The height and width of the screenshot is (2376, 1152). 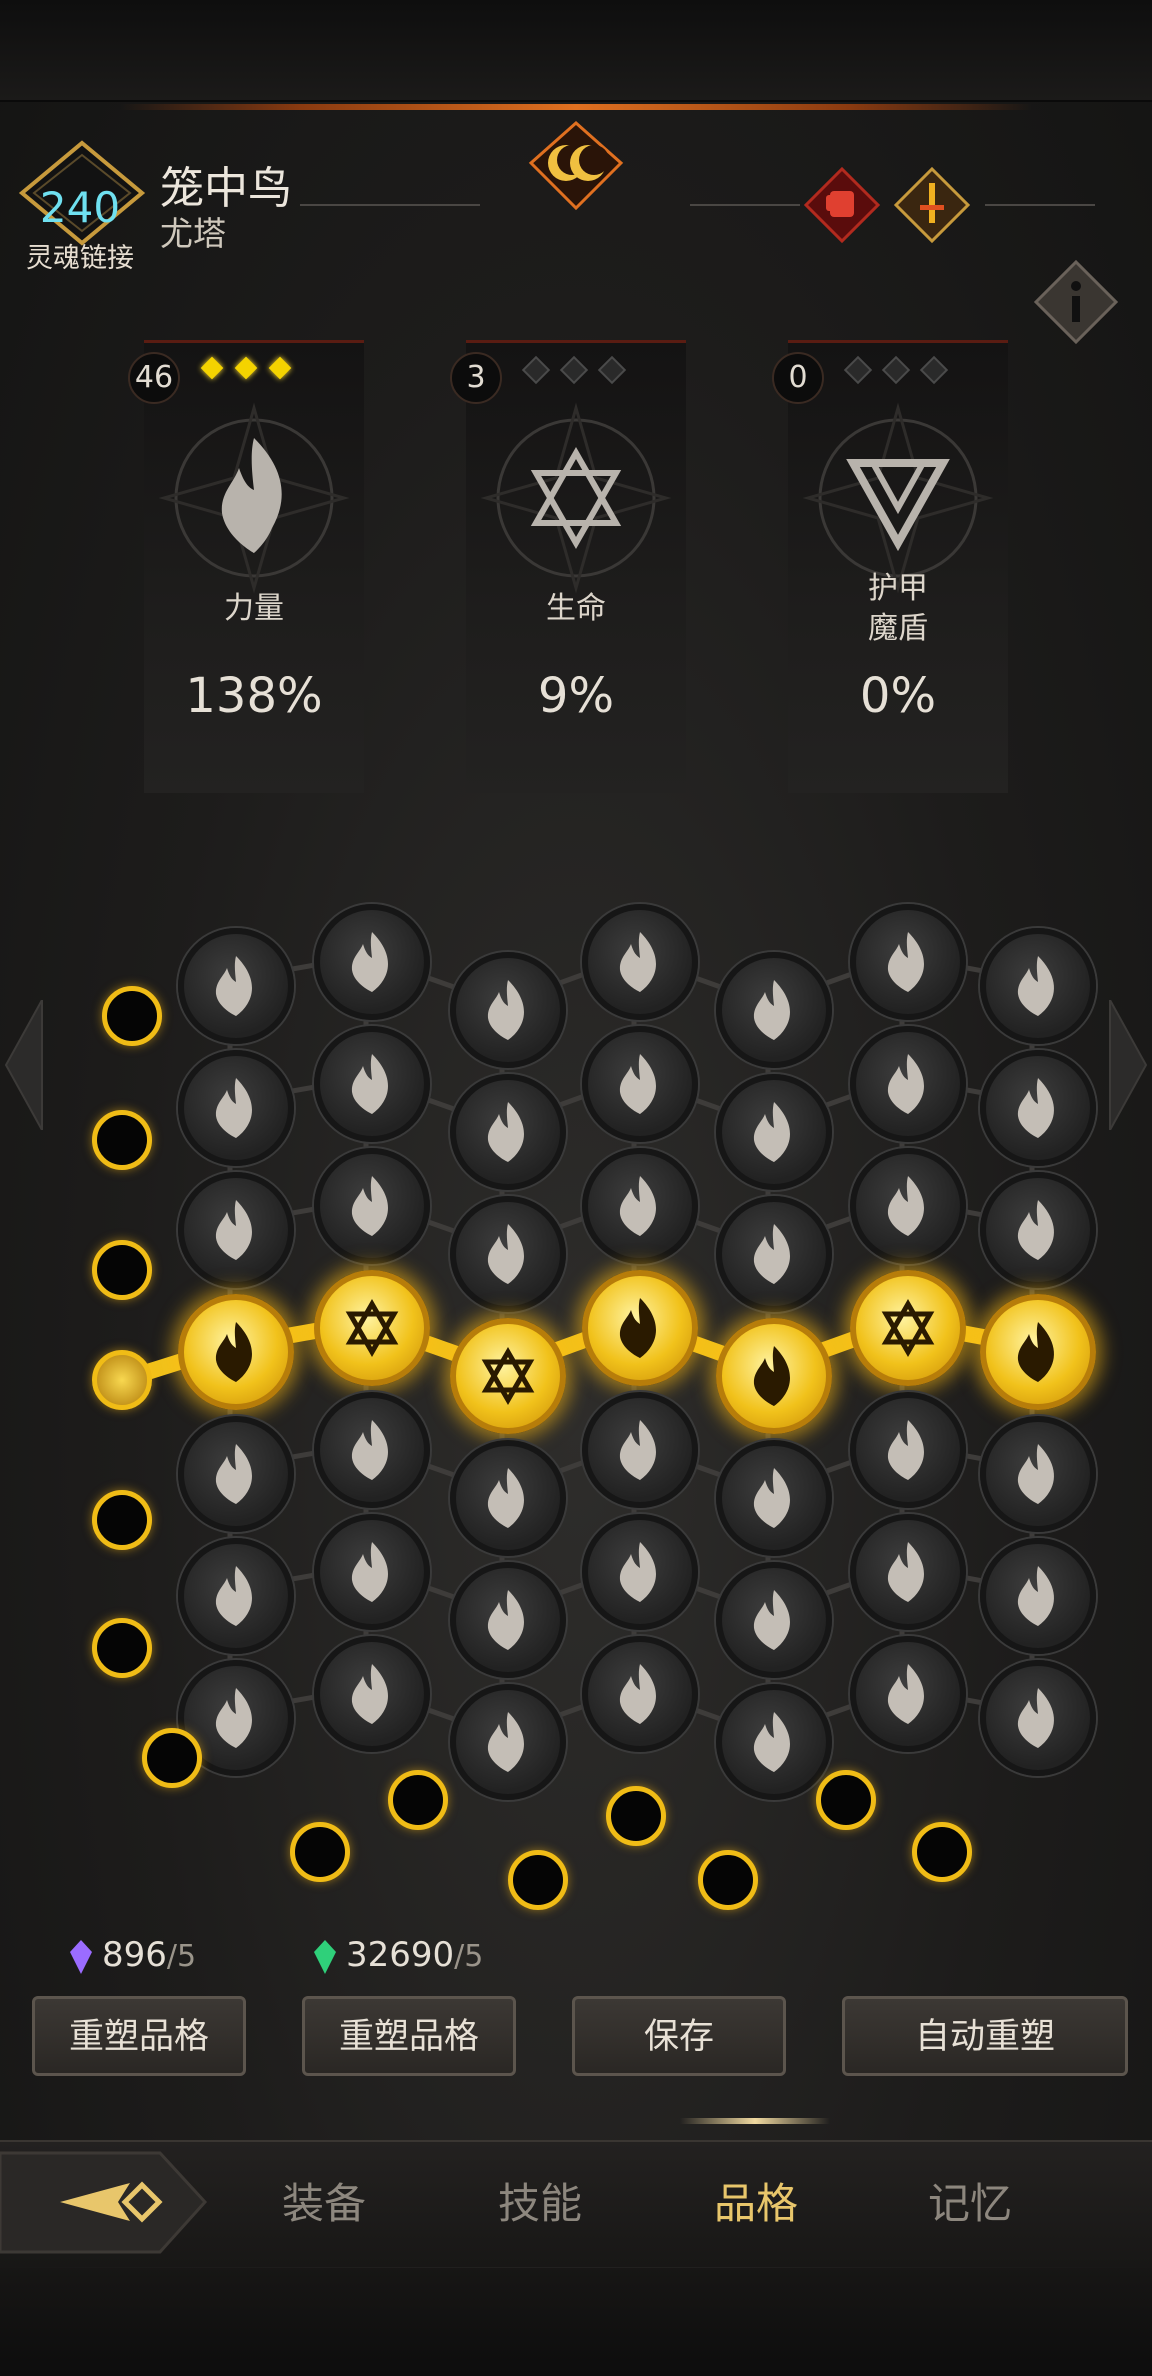 I want to click on tab-equipment: 装备, so click(x=324, y=2200).